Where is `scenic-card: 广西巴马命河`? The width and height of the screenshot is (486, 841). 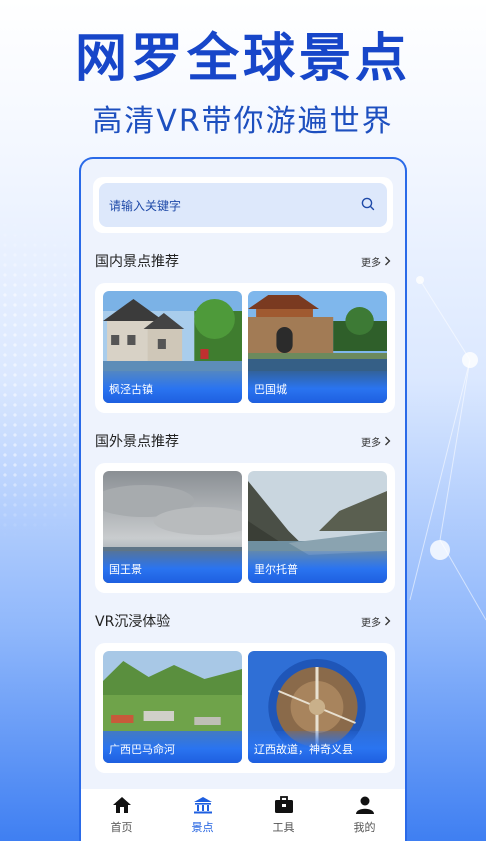 scenic-card: 广西巴马命河 is located at coordinates (172, 707).